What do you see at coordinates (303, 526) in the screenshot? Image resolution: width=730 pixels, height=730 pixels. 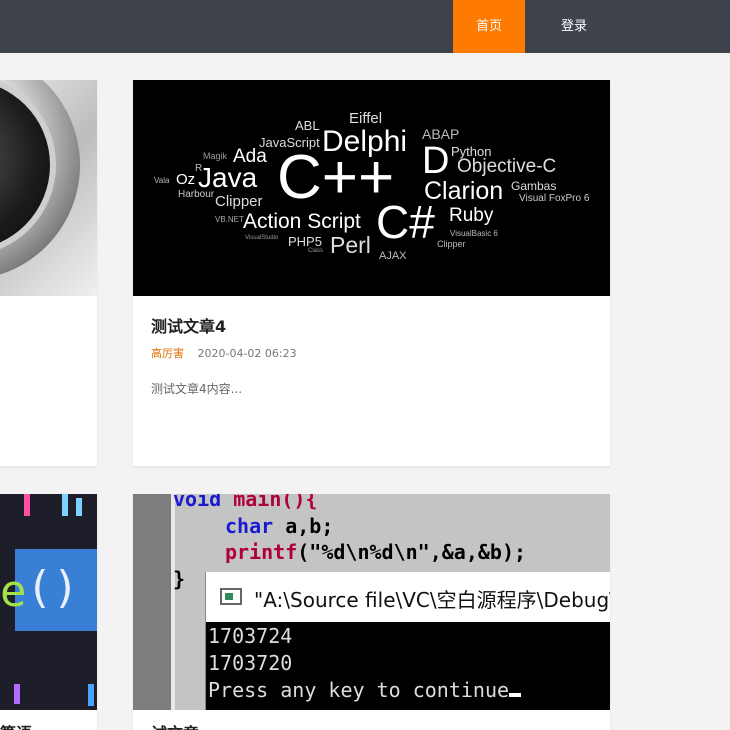 I see `code-text: a,b;` at bounding box center [303, 526].